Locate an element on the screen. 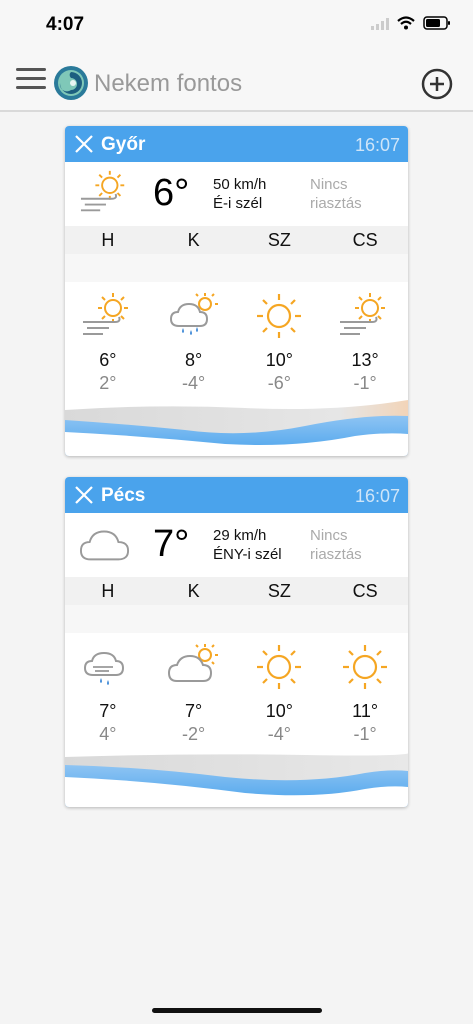 The width and height of the screenshot is (473, 1024). current-weather: 6° 50 km/h É-i szél Nincs riasztás is located at coordinates (236, 194).